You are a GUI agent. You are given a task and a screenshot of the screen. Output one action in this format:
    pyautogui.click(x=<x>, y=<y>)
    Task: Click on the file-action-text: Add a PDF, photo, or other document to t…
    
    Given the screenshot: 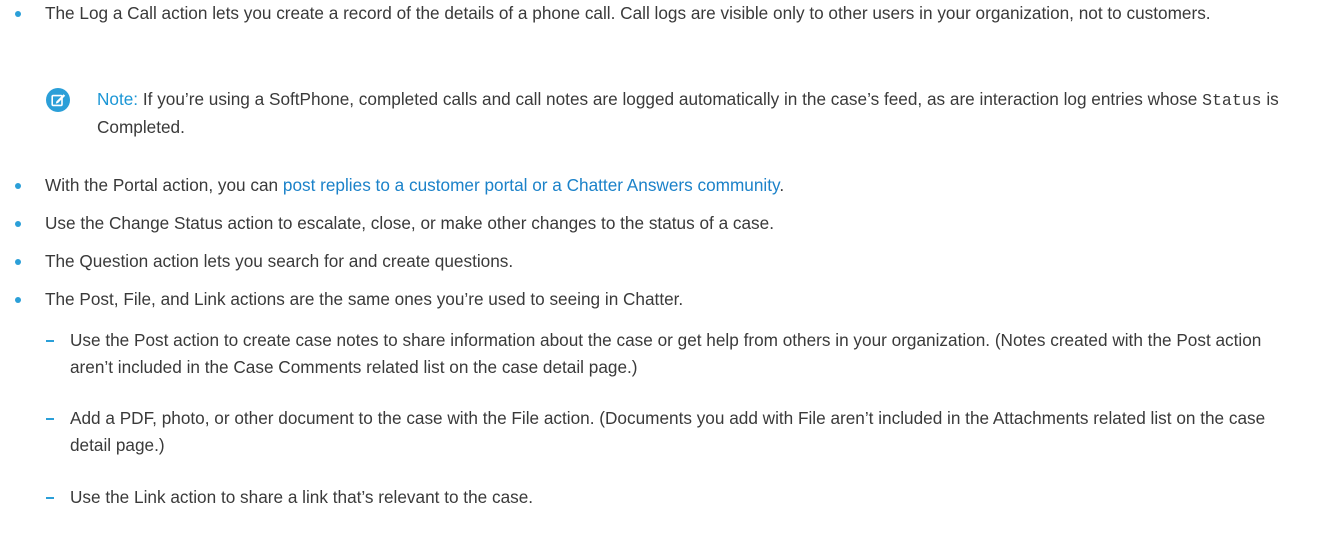 What is the action you would take?
    pyautogui.click(x=668, y=431)
    